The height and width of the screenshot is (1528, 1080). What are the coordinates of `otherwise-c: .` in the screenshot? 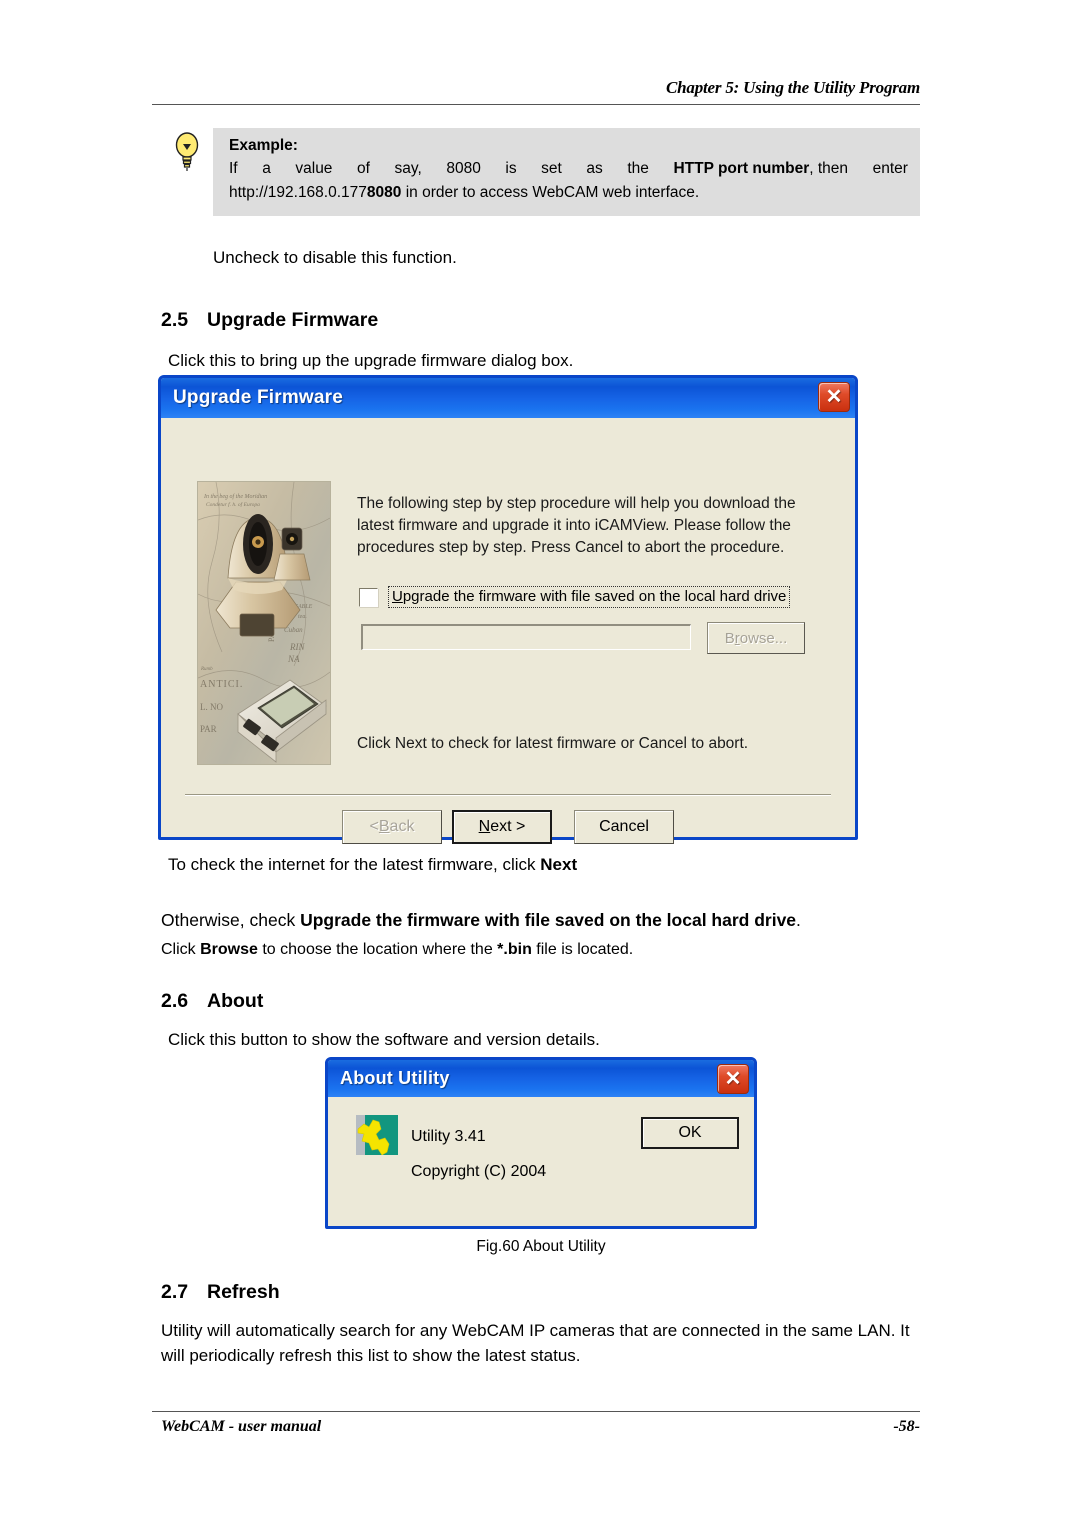 It's located at (798, 920).